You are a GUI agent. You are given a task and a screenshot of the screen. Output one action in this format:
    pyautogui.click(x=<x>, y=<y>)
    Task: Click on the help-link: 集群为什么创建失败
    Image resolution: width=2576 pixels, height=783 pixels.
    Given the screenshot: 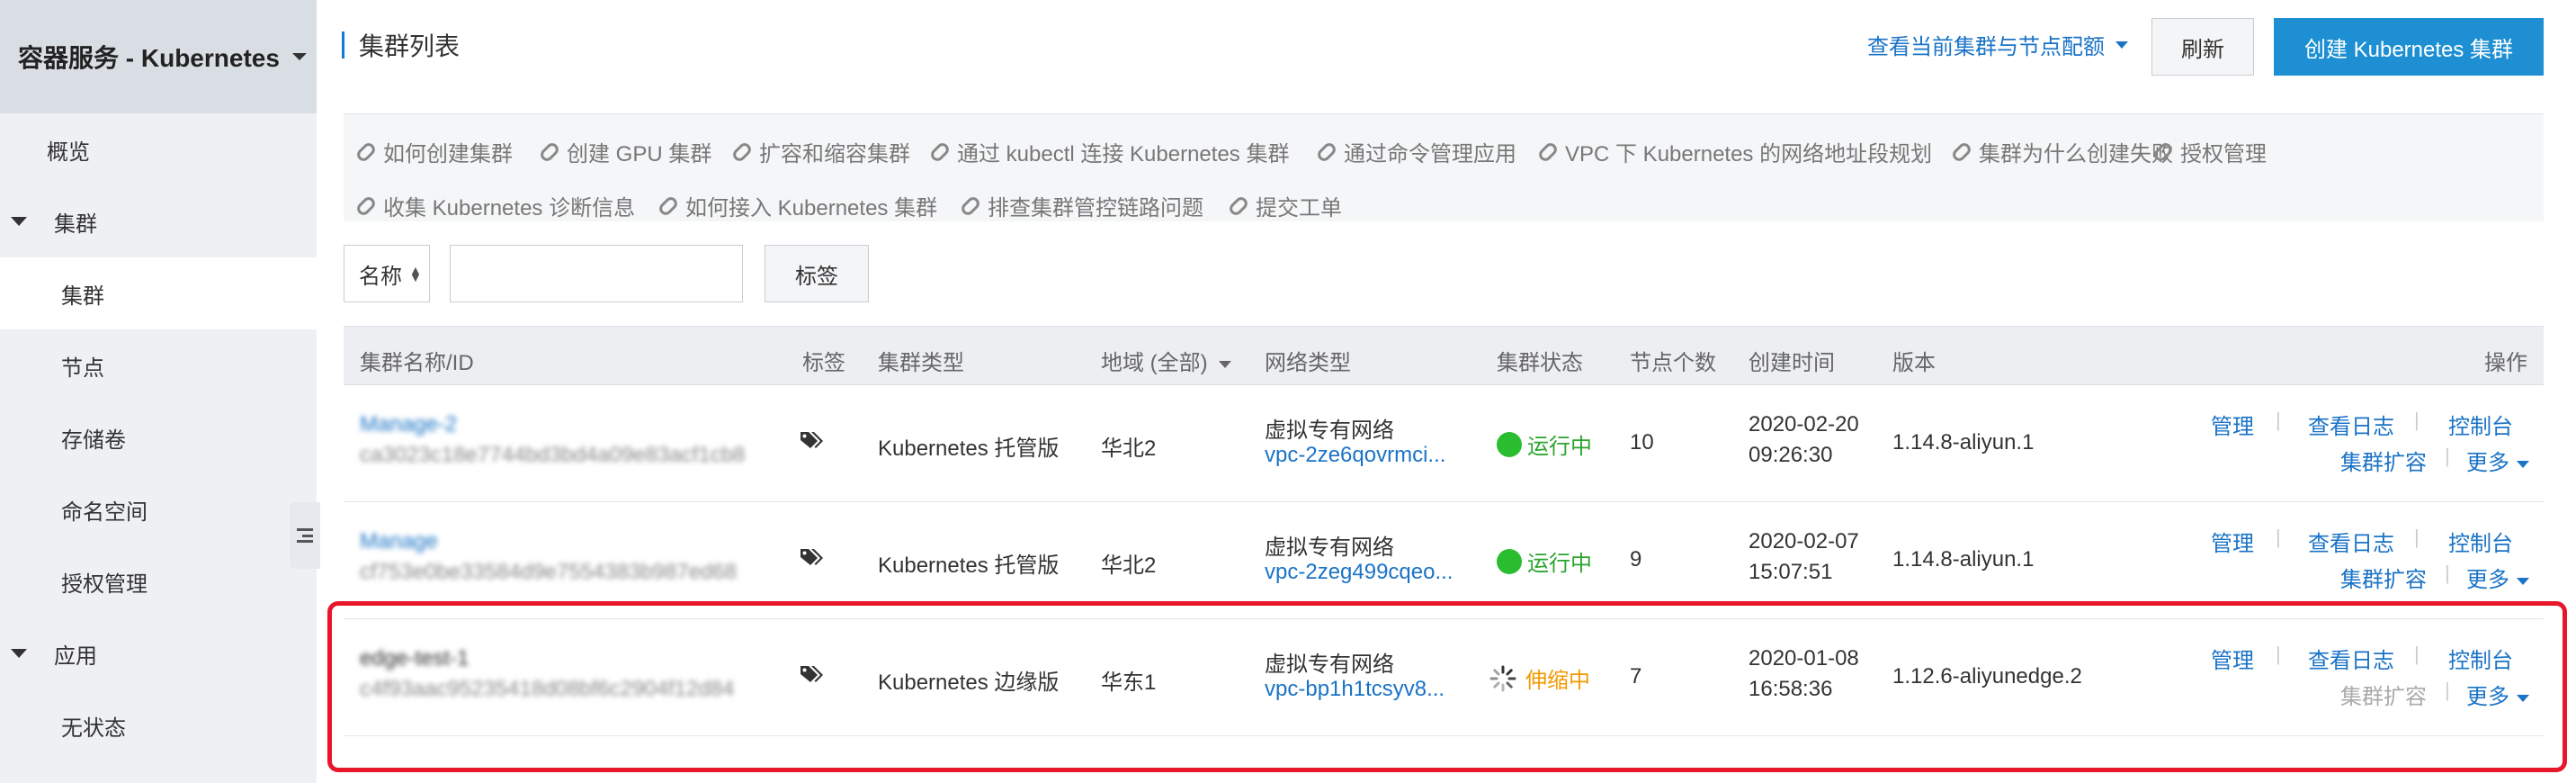 What is the action you would take?
    pyautogui.click(x=2061, y=151)
    